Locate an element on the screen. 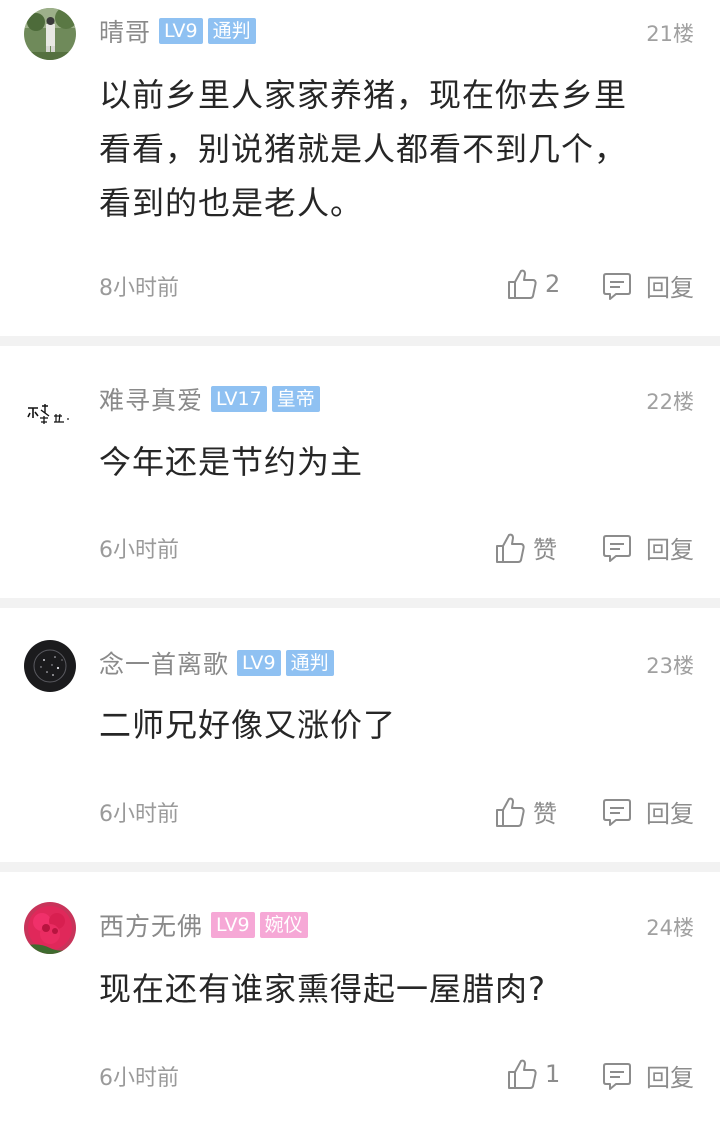 This screenshot has width=720, height=1132. starry-dark-avatar-icon is located at coordinates (50, 666).